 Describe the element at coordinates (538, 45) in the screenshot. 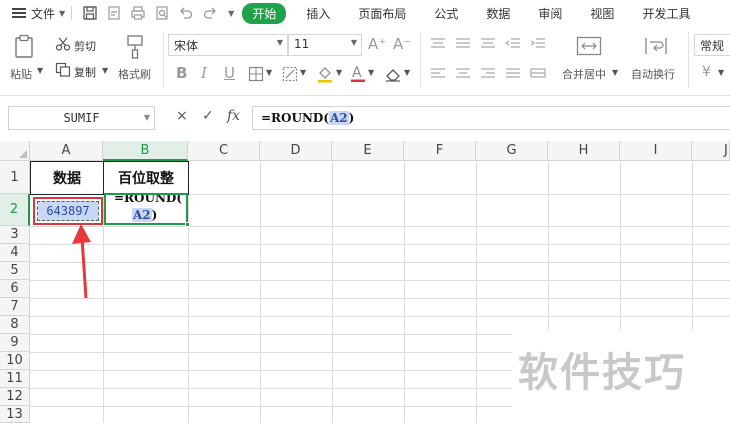

I see `indent-increase-icon` at that location.